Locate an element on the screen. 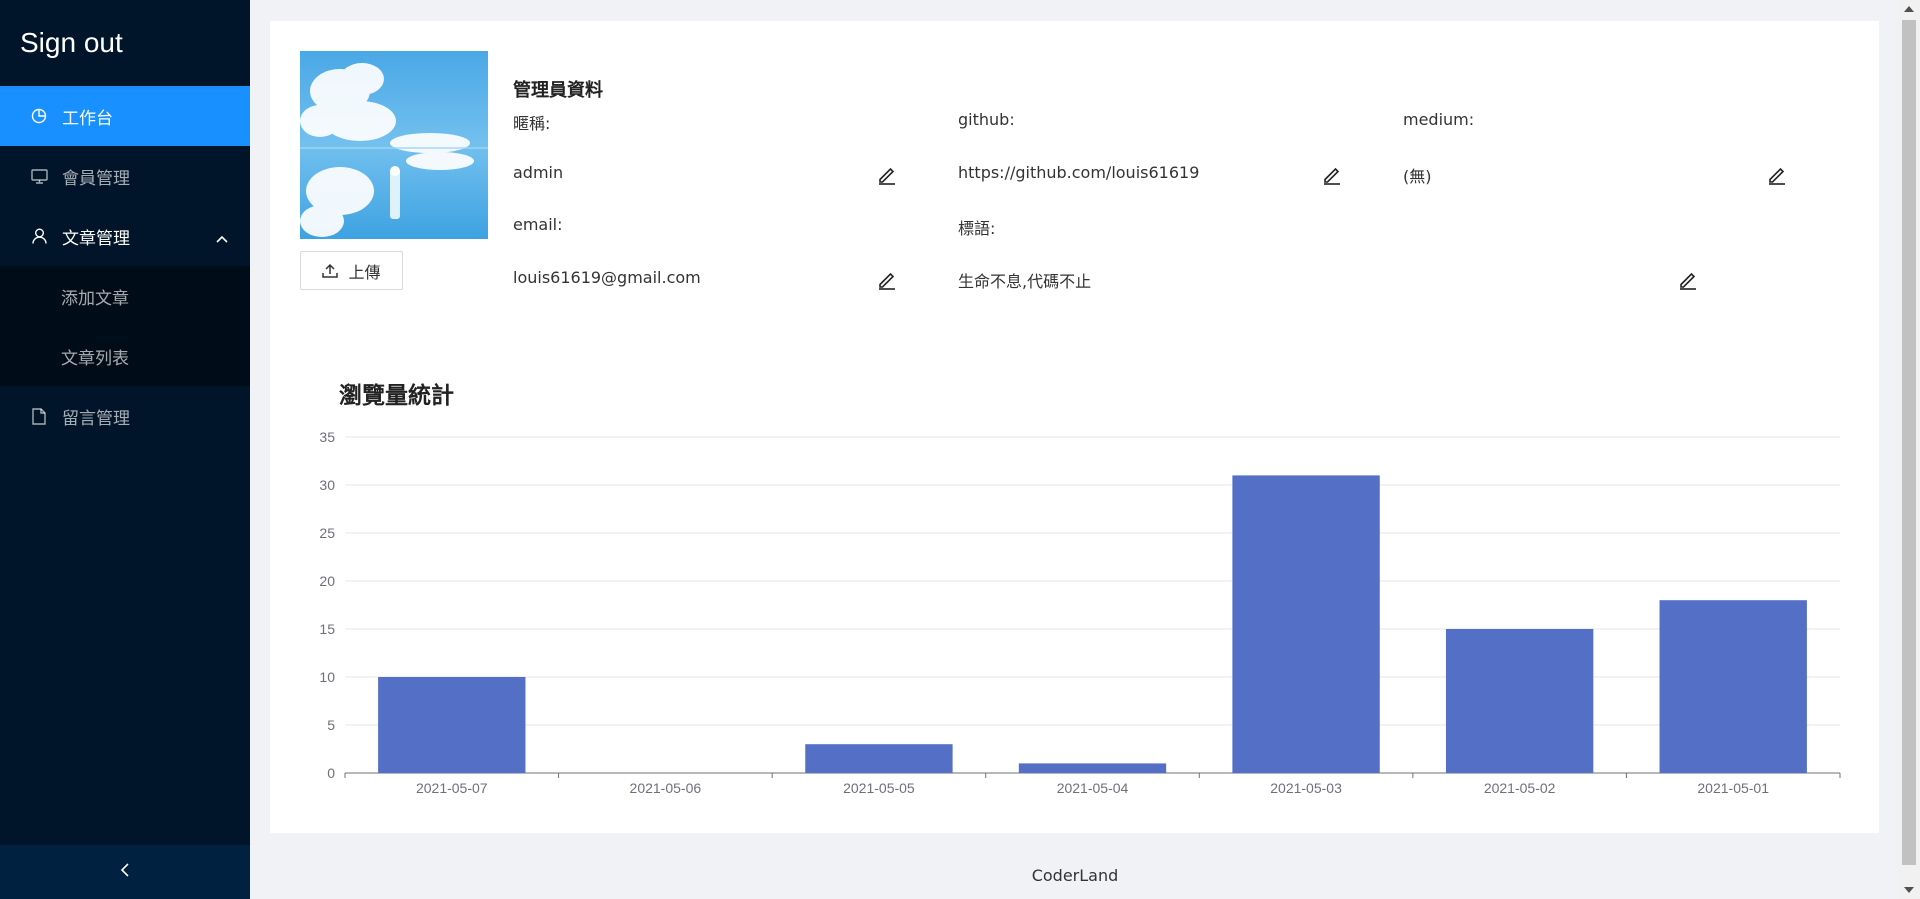 The height and width of the screenshot is (899, 1920). y-tick-label: 0 is located at coordinates (331, 773).